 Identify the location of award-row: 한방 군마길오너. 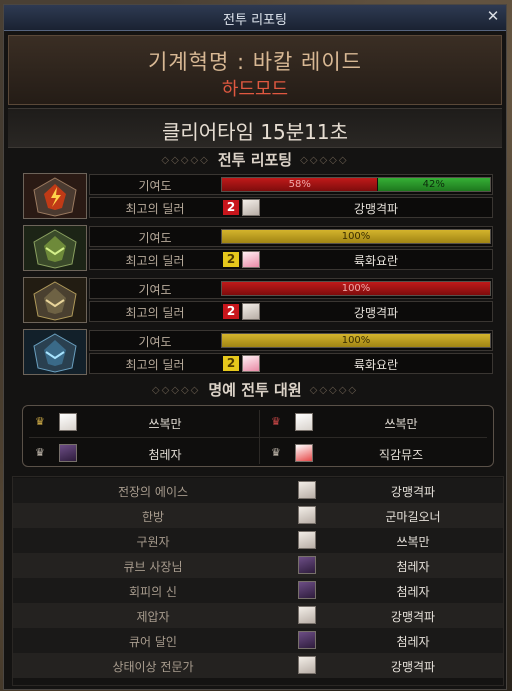
(258, 515).